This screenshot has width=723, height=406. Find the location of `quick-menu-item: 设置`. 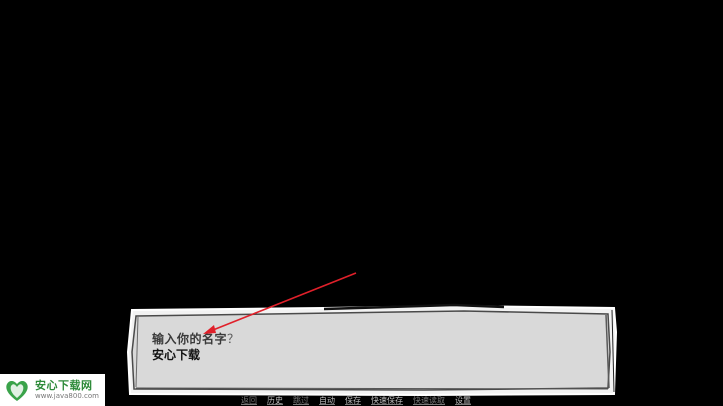

quick-menu-item: 设置 is located at coordinates (463, 401).